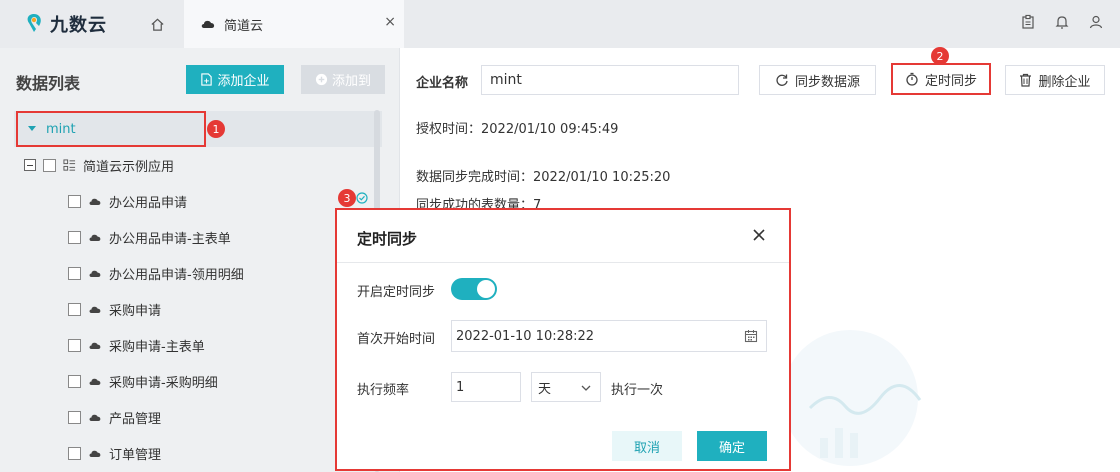  I want to click on tree-item: 办公用品申请-主表单, so click(149, 237).